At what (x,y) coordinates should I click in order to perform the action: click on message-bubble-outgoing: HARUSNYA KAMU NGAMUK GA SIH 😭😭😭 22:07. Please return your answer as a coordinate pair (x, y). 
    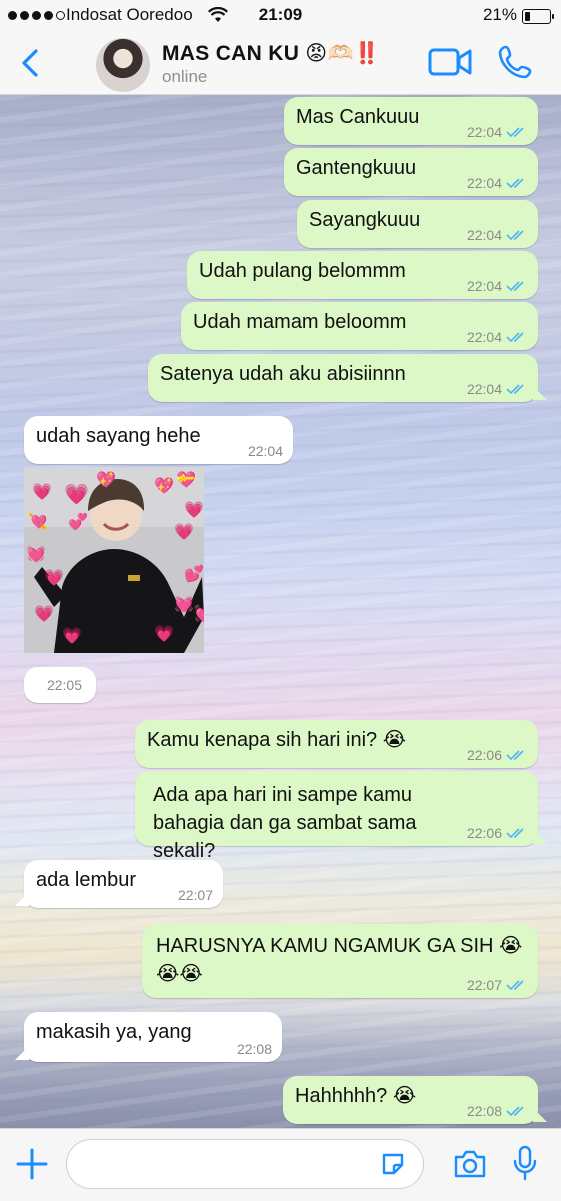
    Looking at the image, I should click on (340, 961).